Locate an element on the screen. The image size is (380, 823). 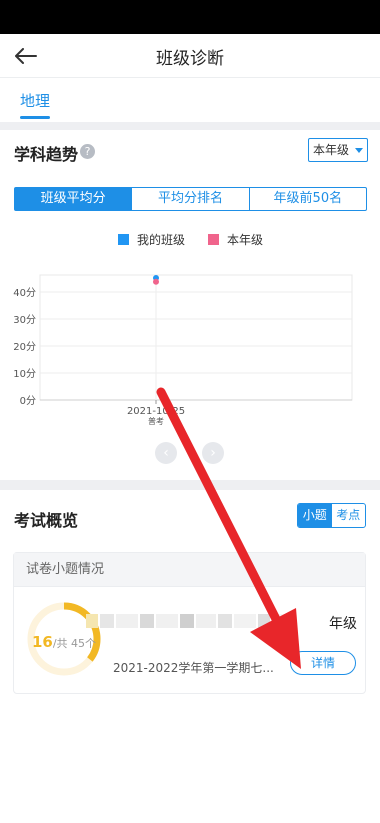
y-tick-label: 10分 is located at coordinates (24, 374).